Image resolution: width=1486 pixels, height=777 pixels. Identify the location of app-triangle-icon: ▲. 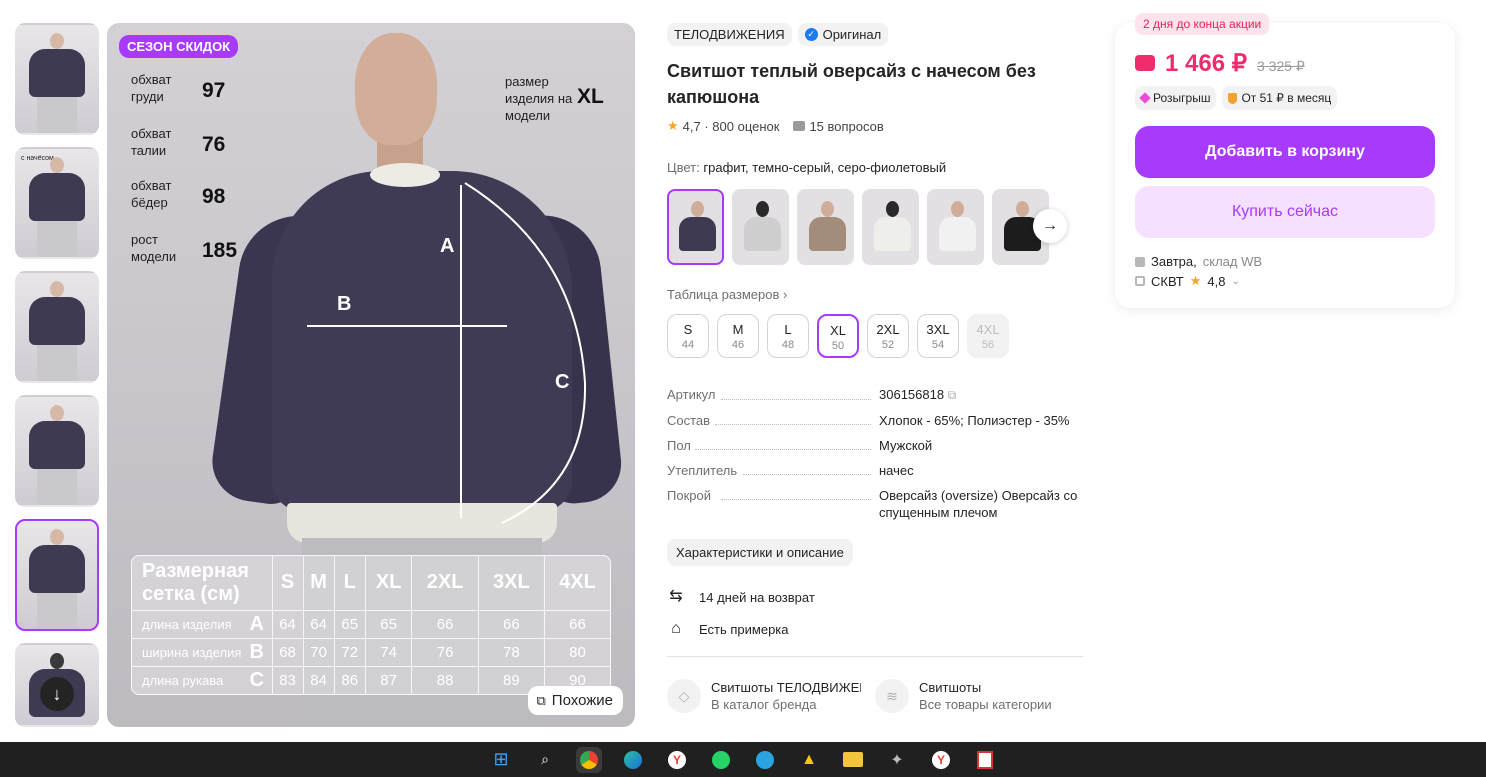
(809, 760).